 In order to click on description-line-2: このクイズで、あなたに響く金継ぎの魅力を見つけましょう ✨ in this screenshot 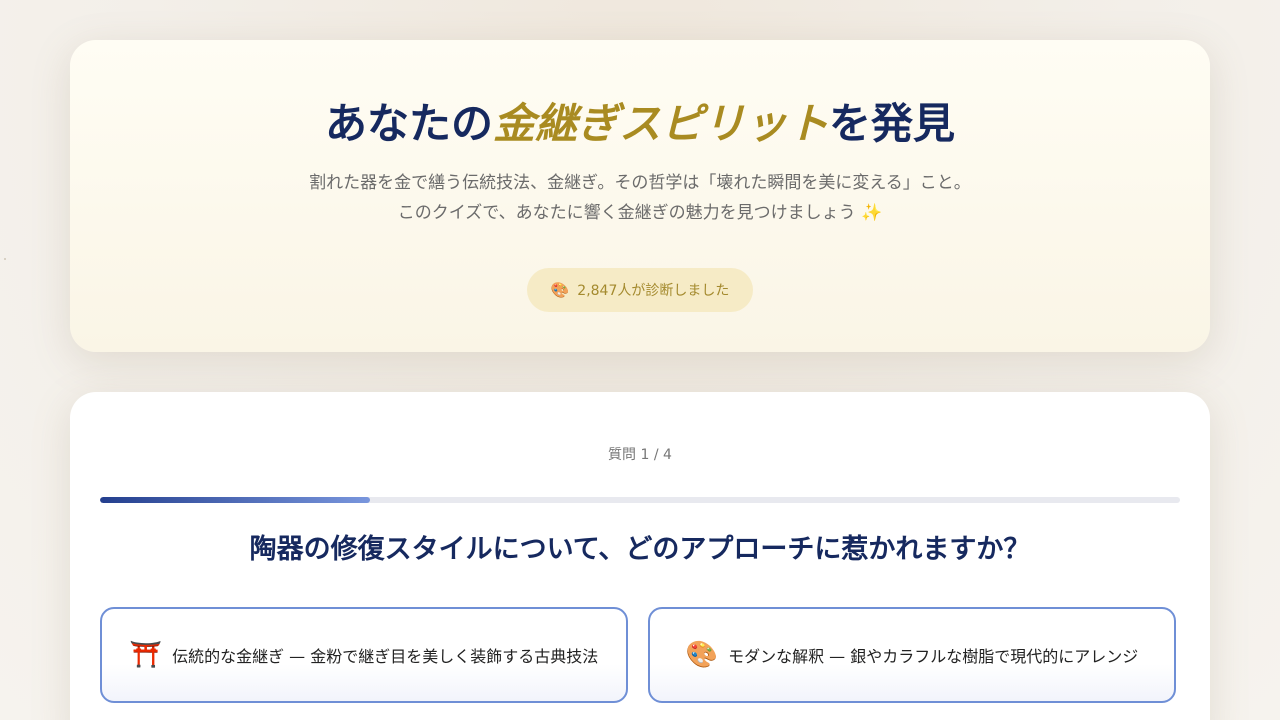, I will do `click(640, 213)`.